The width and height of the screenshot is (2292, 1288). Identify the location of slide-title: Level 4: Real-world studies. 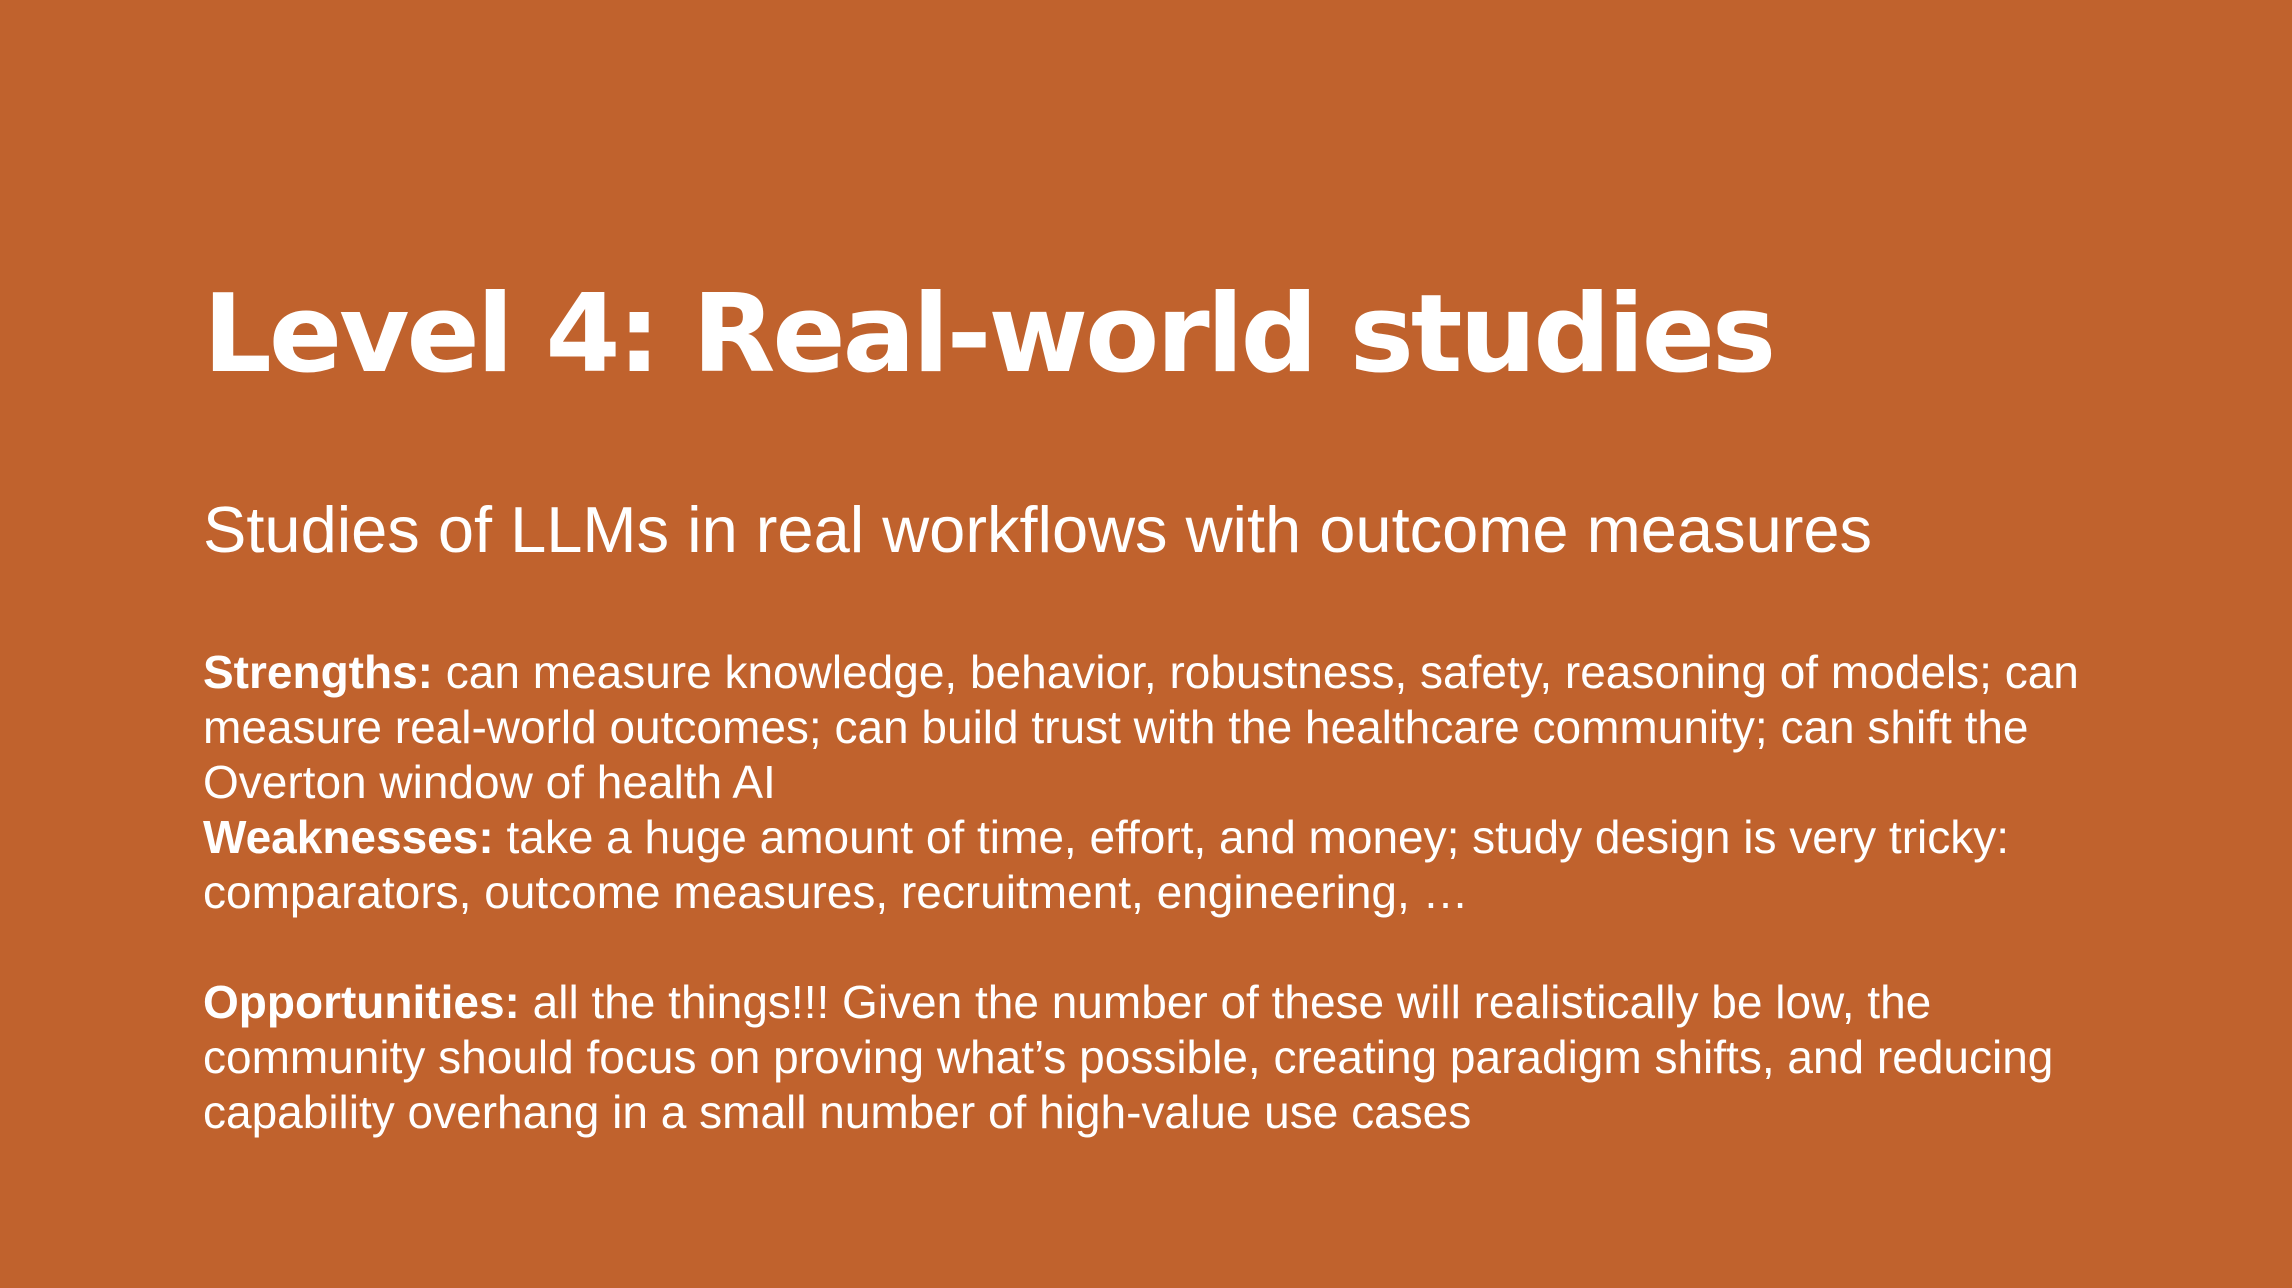
(989, 334).